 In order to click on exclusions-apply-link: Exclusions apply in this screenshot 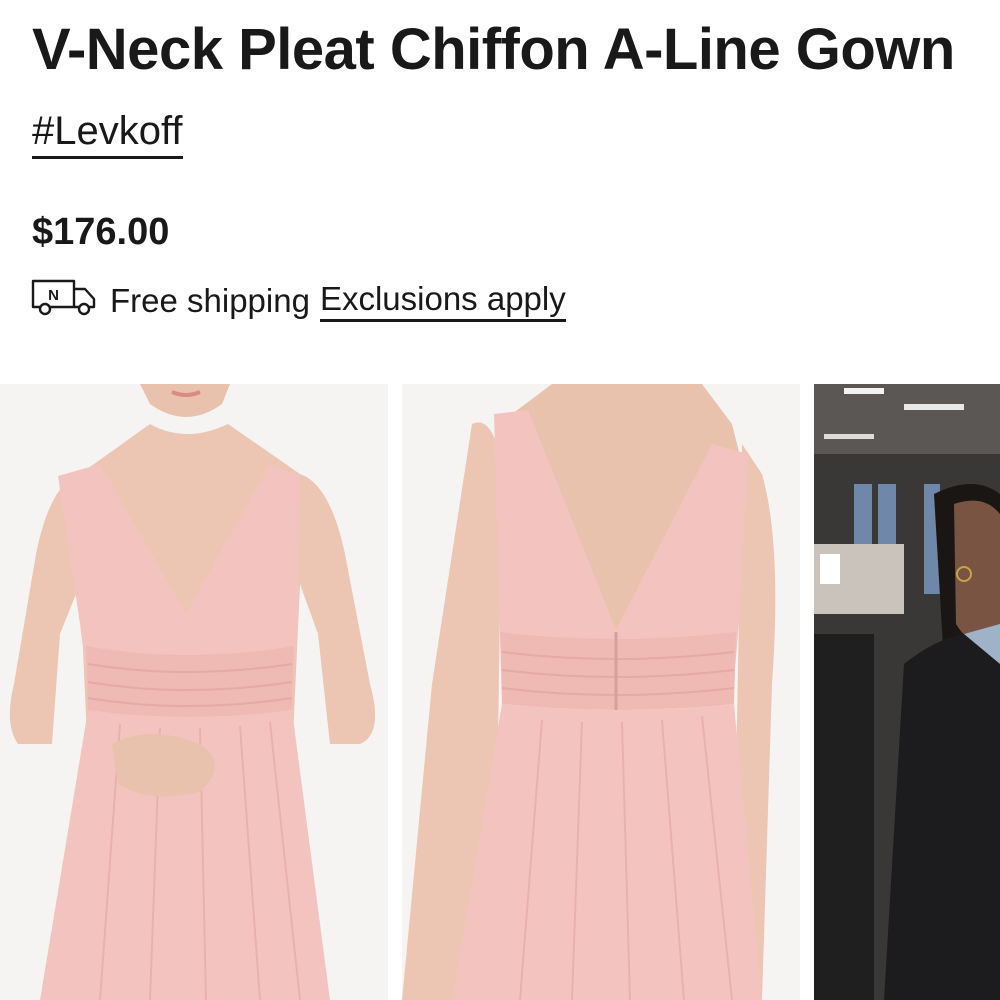, I will do `click(442, 301)`.